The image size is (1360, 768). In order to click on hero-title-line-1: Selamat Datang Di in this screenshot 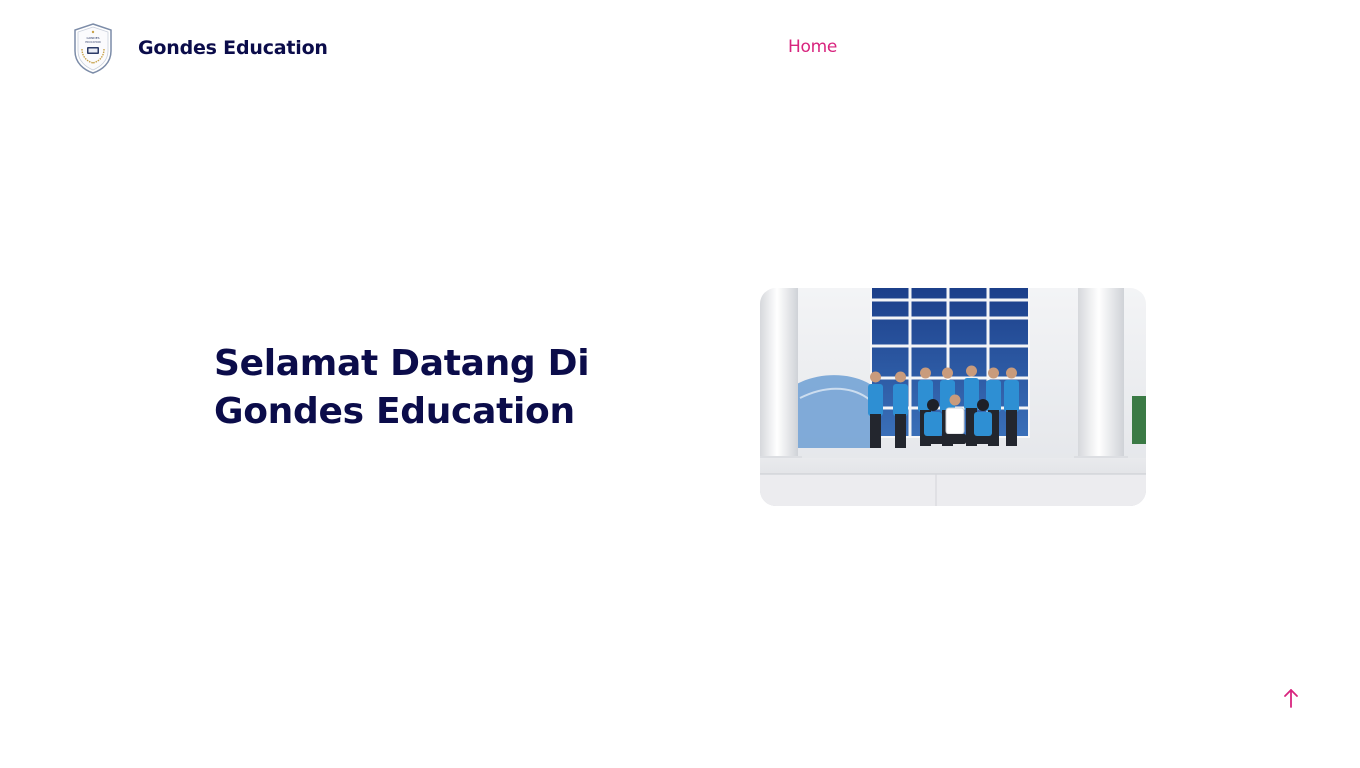, I will do `click(402, 363)`.